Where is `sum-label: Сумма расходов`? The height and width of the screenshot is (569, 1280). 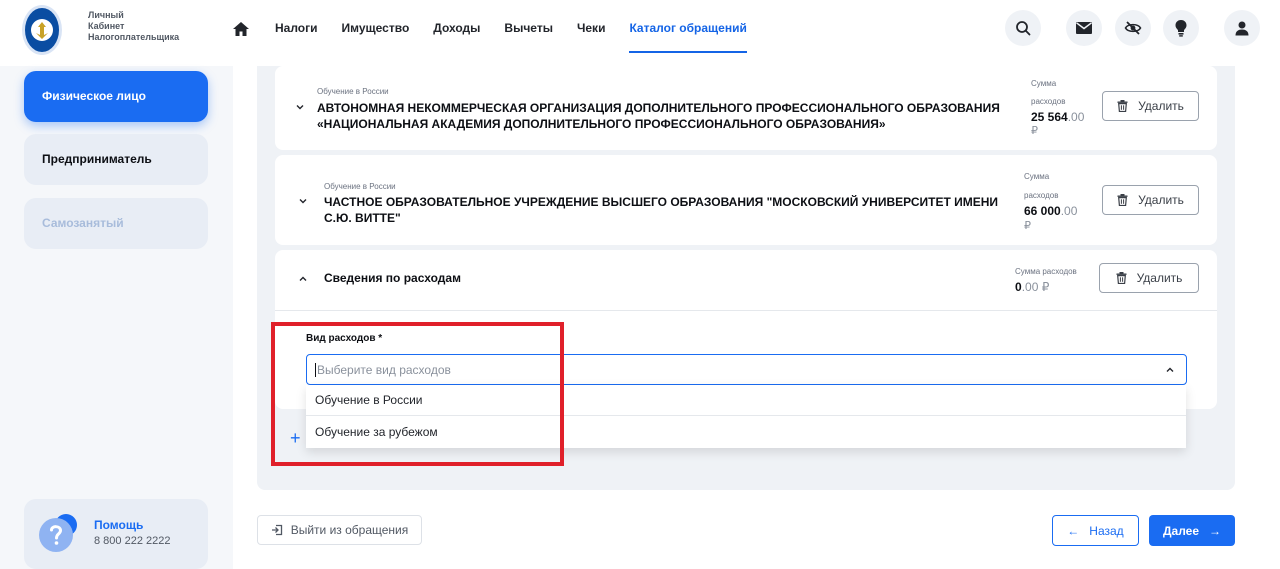 sum-label: Сумма расходов is located at coordinates (1046, 271).